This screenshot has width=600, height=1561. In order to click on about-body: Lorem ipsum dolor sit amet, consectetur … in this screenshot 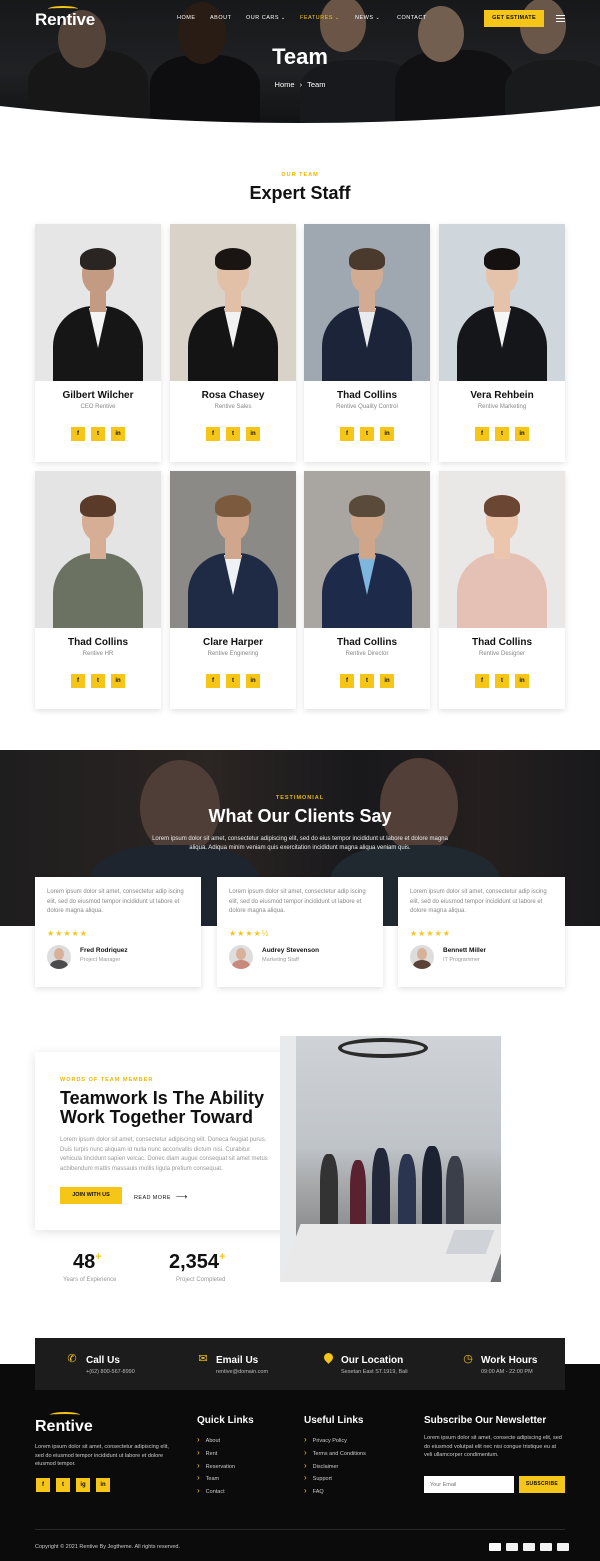, I will do `click(164, 1154)`.